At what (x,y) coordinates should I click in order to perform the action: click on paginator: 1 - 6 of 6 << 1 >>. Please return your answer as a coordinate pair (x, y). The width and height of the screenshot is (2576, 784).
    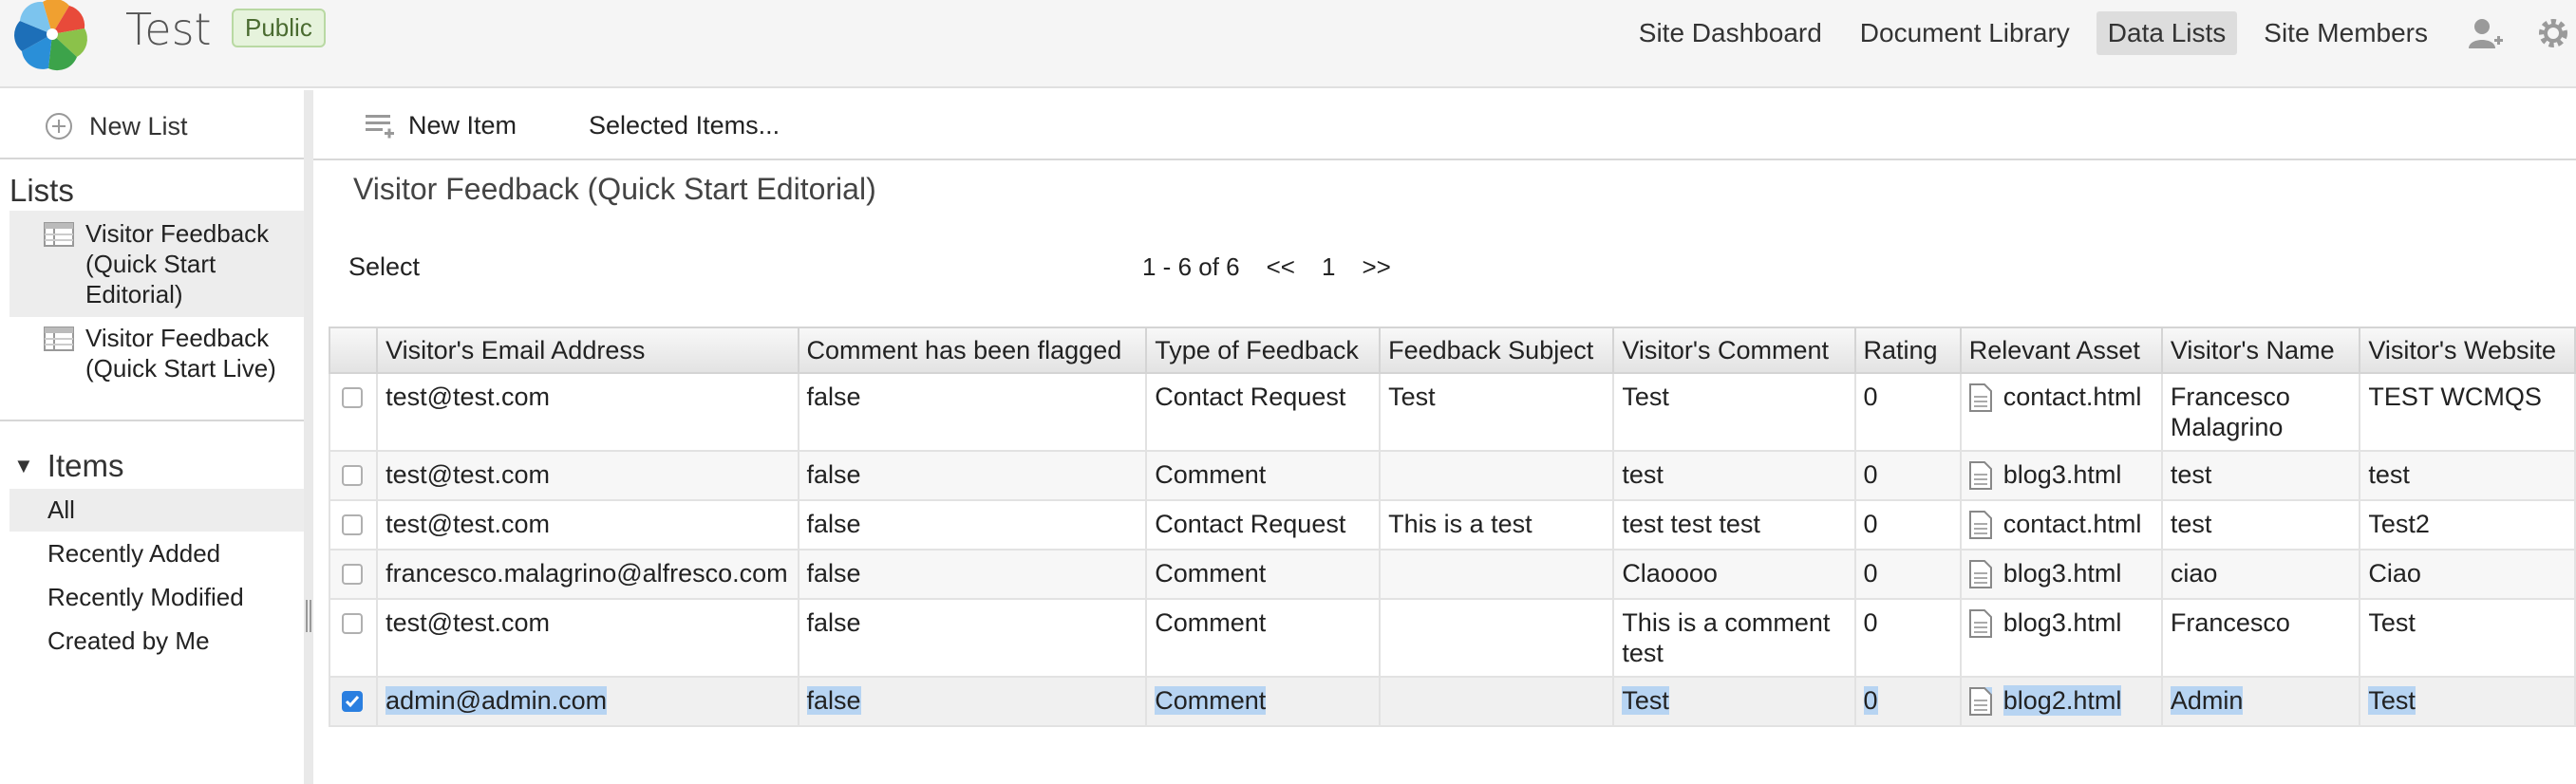
    Looking at the image, I should click on (1280, 267).